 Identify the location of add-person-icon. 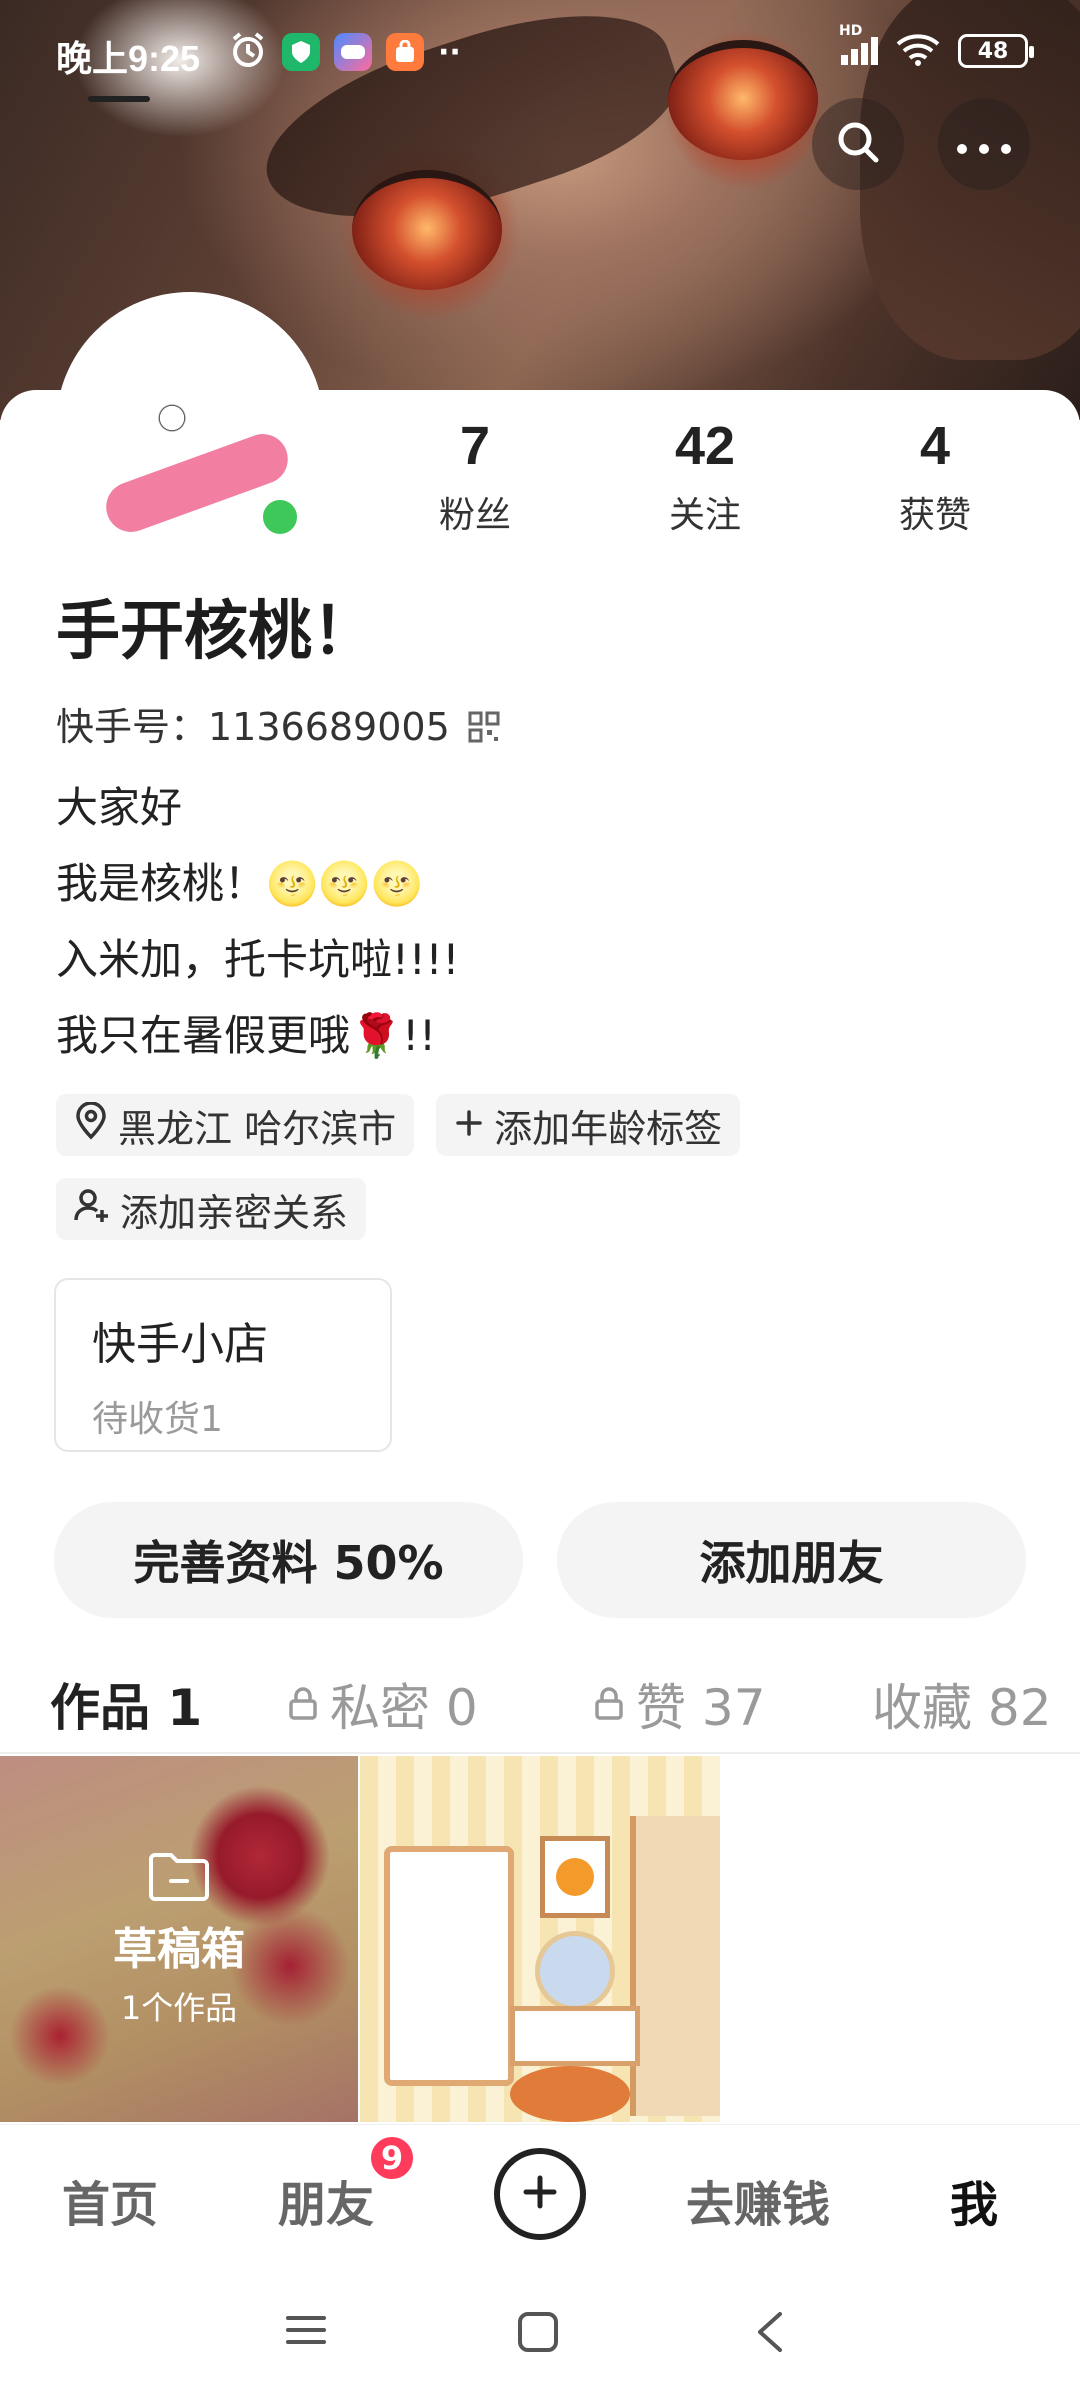
(92, 1209).